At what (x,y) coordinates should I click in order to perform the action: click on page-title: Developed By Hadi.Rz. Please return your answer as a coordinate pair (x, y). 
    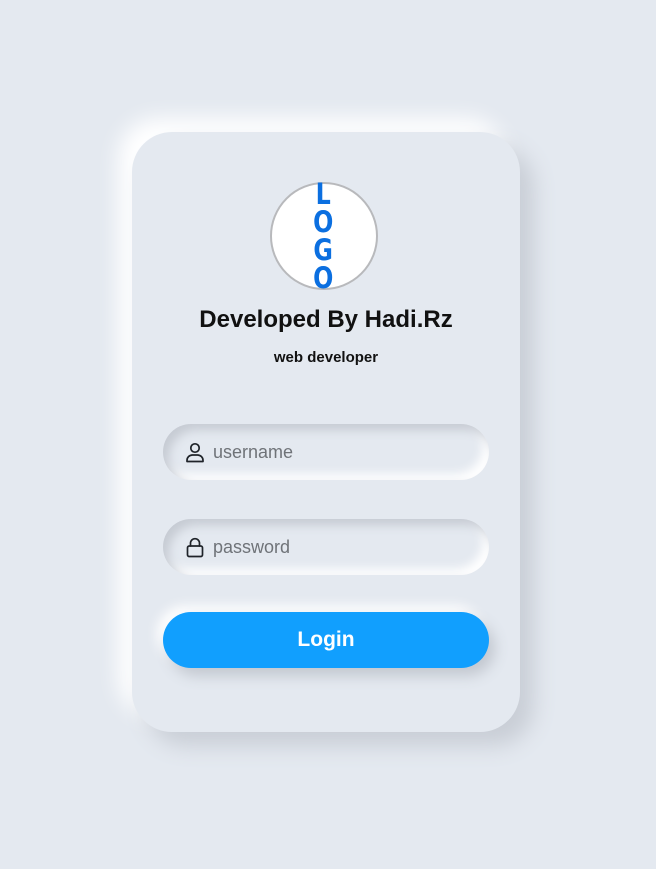
    Looking at the image, I should click on (326, 319).